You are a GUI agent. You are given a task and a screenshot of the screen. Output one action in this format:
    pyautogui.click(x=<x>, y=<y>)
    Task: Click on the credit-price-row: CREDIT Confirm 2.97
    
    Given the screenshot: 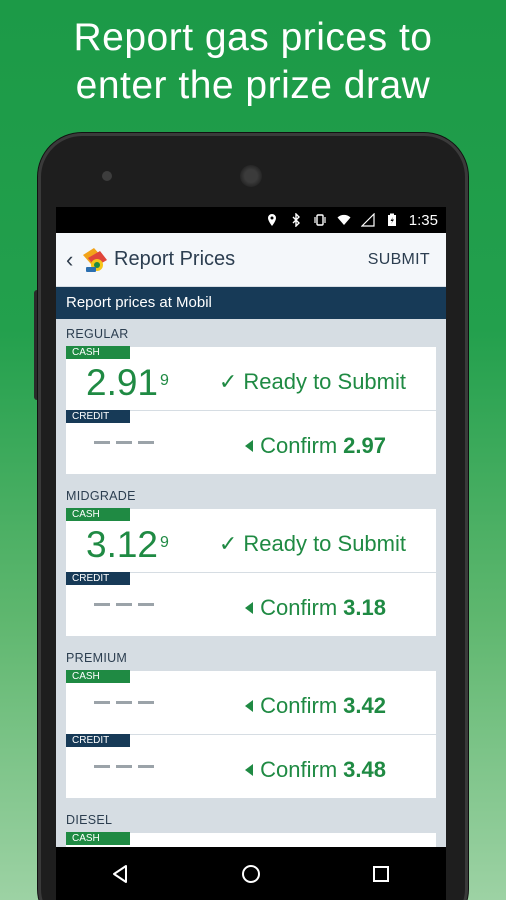 What is the action you would take?
    pyautogui.click(x=251, y=442)
    